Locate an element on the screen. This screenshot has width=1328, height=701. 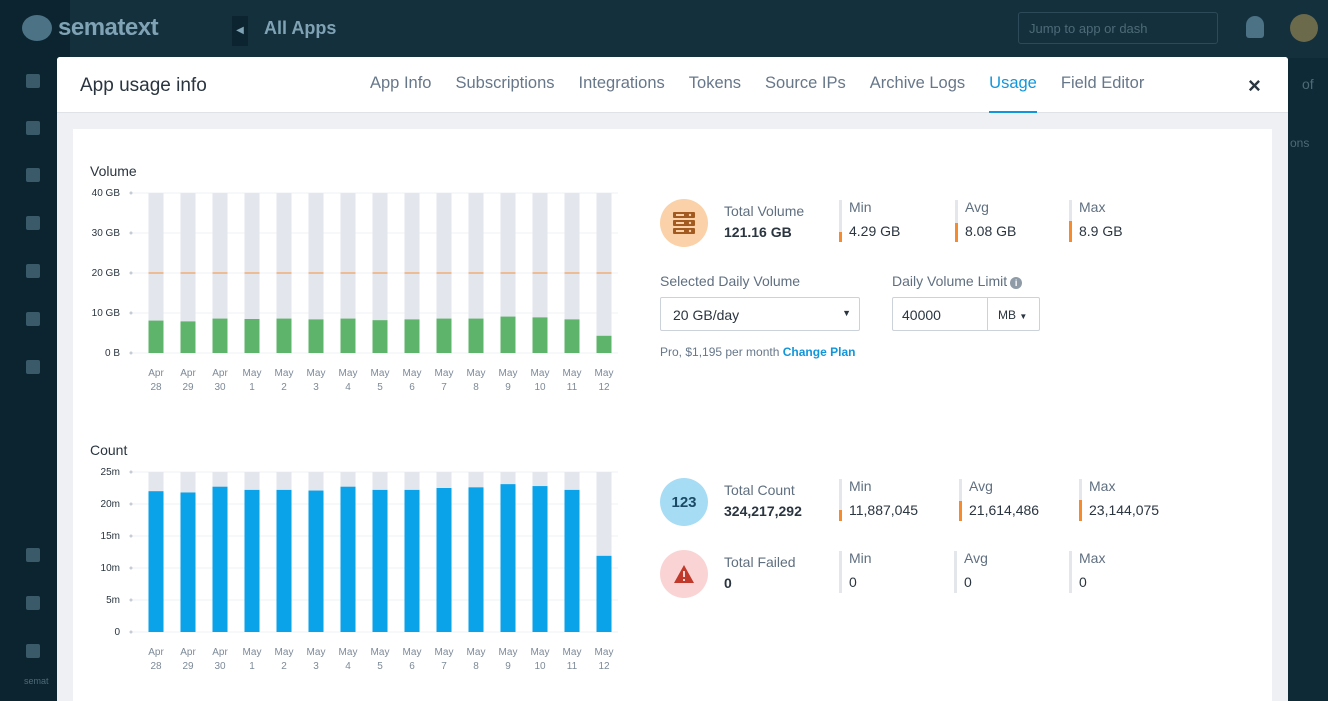
total-volume-value: 121.16 GB is located at coordinates (758, 232).